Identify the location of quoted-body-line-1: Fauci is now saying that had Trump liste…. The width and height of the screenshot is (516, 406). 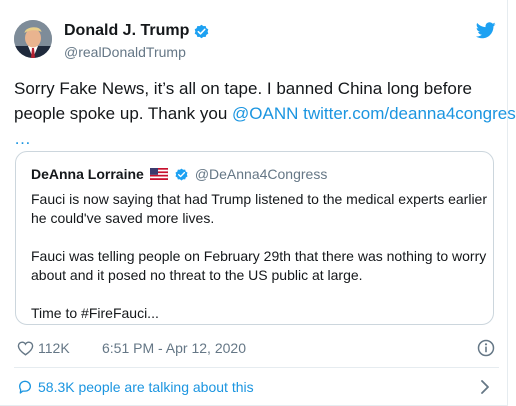
(259, 199).